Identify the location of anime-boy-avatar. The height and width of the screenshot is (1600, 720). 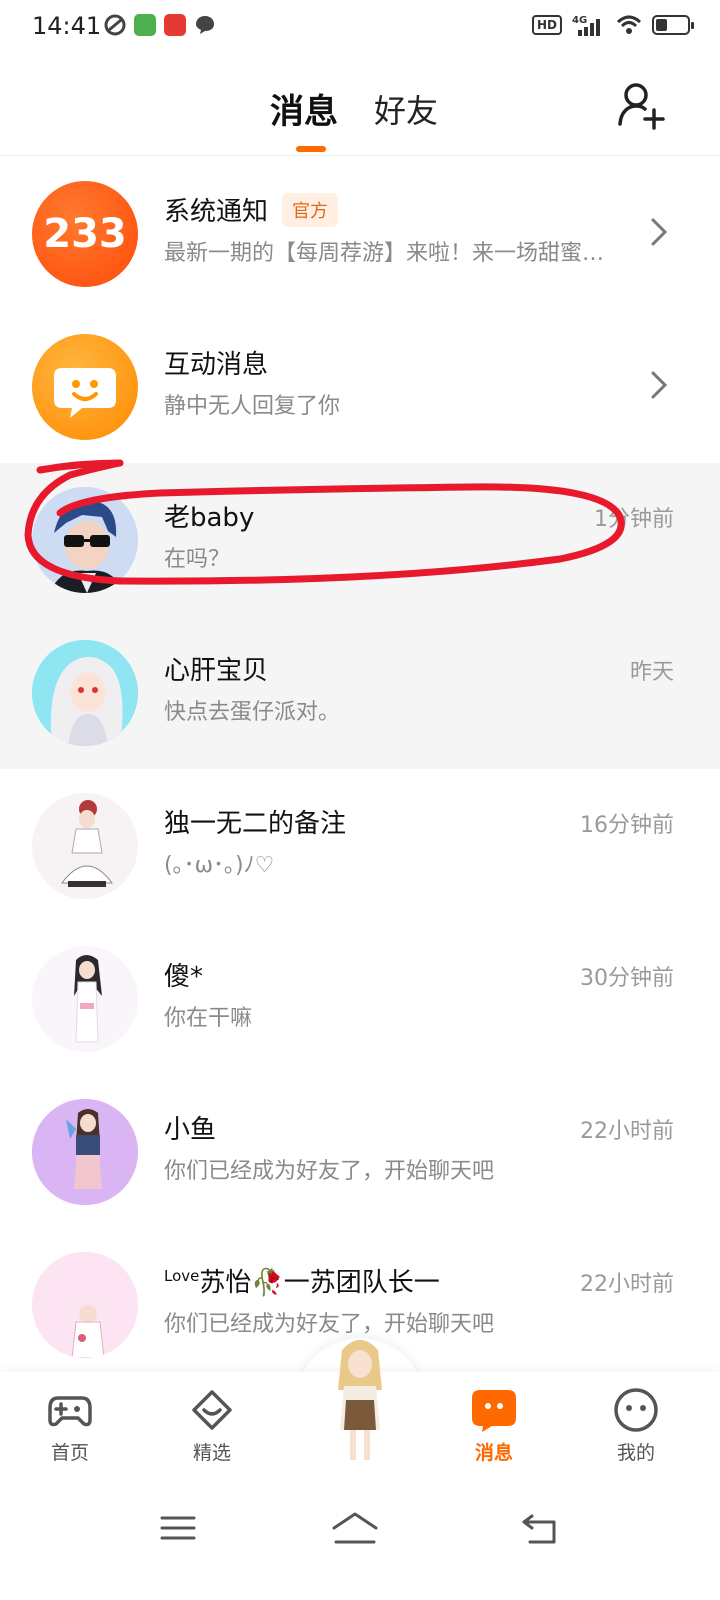
(85, 540).